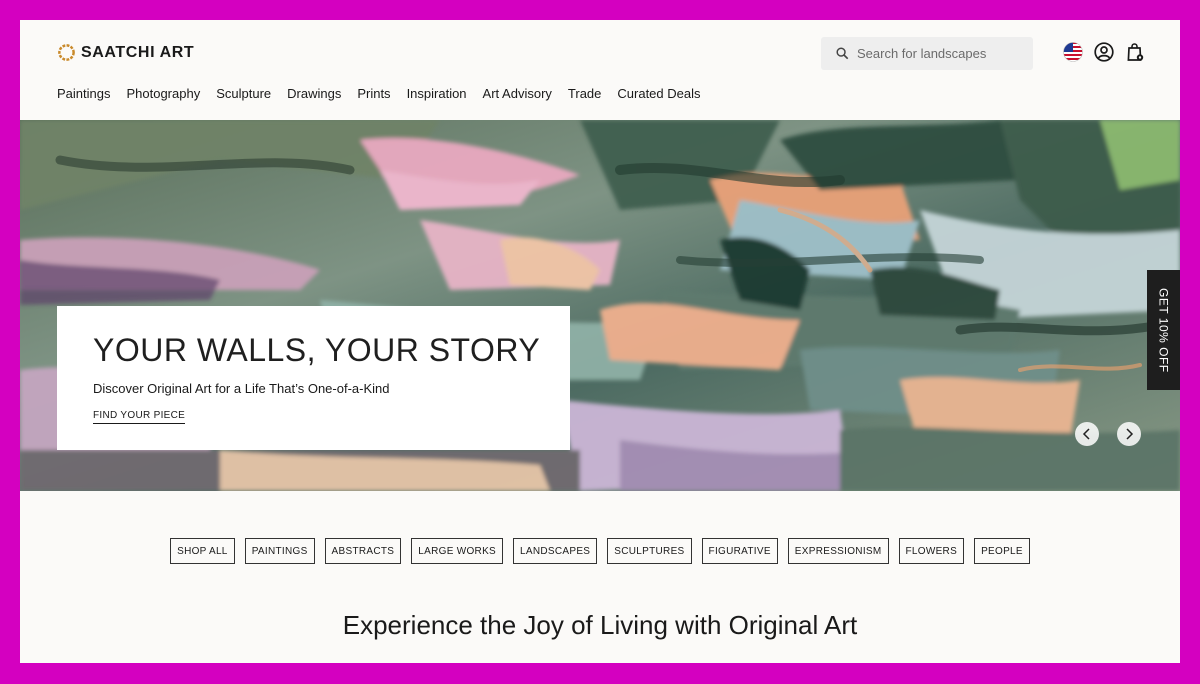  What do you see at coordinates (363, 551) in the screenshot?
I see `chip-abstracts: ABSTRACTS` at bounding box center [363, 551].